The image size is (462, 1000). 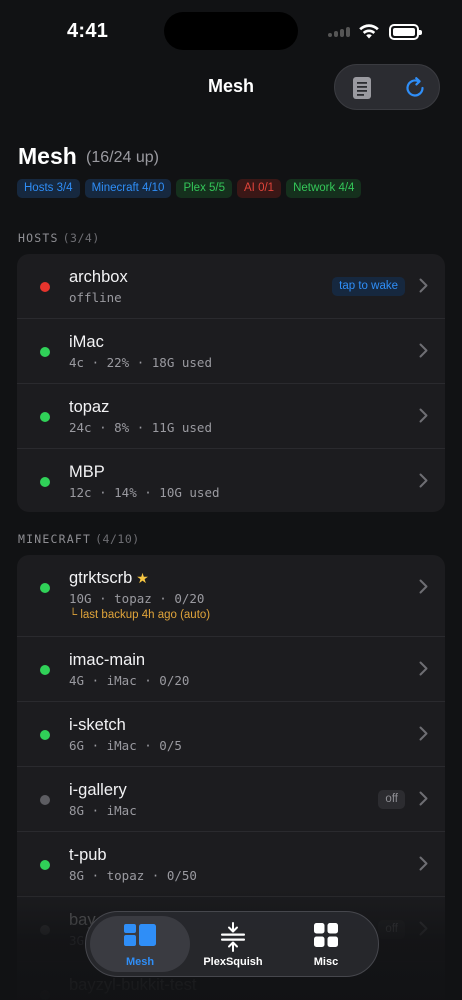 What do you see at coordinates (231, 864) in the screenshot?
I see `server-row: t-pub 8G · topaz · 0/50` at bounding box center [231, 864].